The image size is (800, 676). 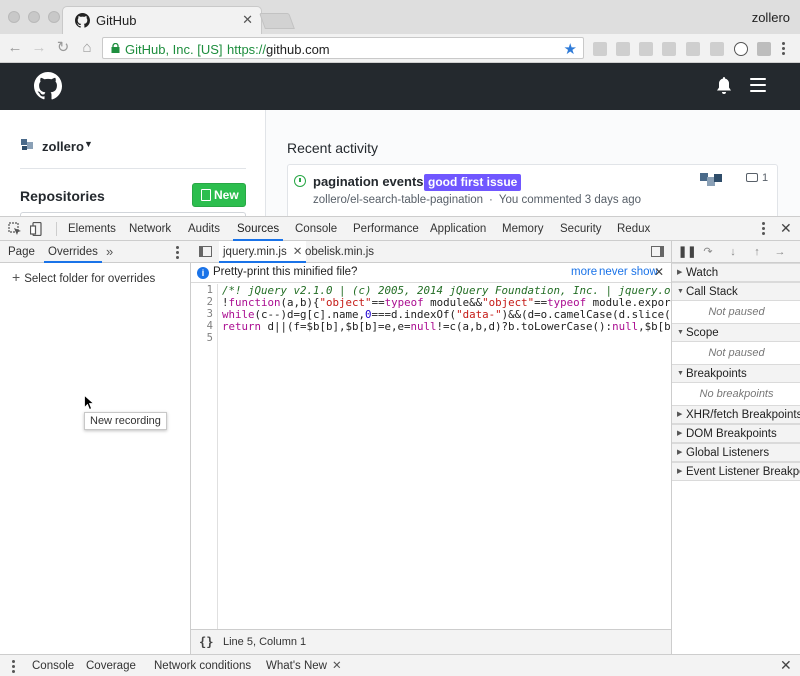 What do you see at coordinates (736, 414) in the screenshot?
I see `xhr-breakpoints-pane-header: ▶ XHR/fetch Breakpoints` at bounding box center [736, 414].